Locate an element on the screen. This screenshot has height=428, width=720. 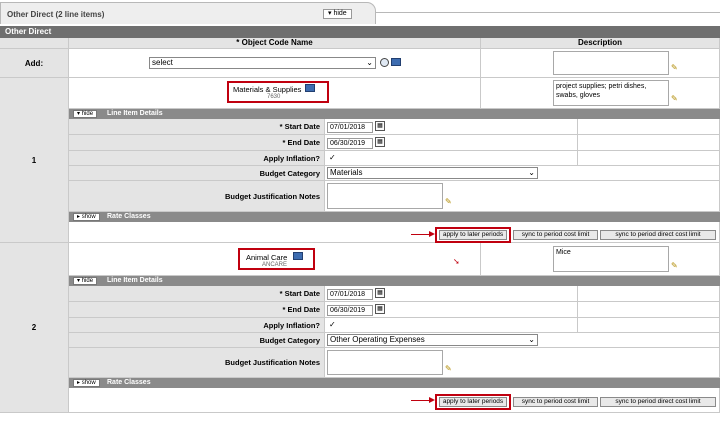
add-row-label: Add: is located at coordinates (34, 63).